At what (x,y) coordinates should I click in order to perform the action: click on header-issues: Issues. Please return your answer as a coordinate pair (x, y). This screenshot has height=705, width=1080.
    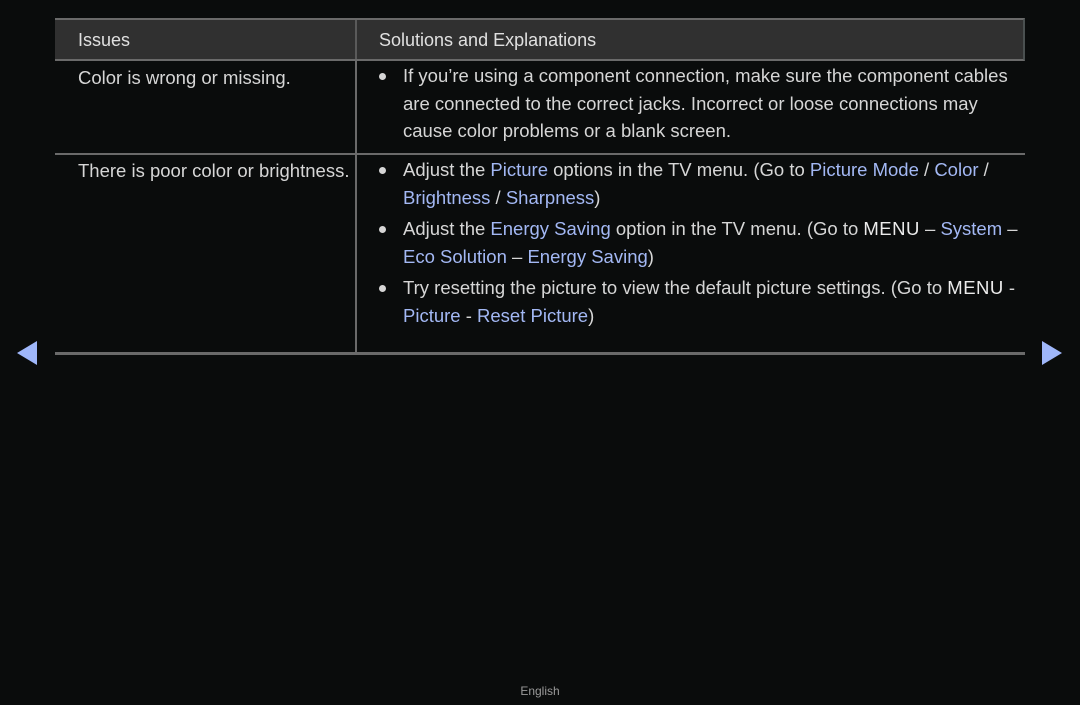
    Looking at the image, I should click on (206, 39).